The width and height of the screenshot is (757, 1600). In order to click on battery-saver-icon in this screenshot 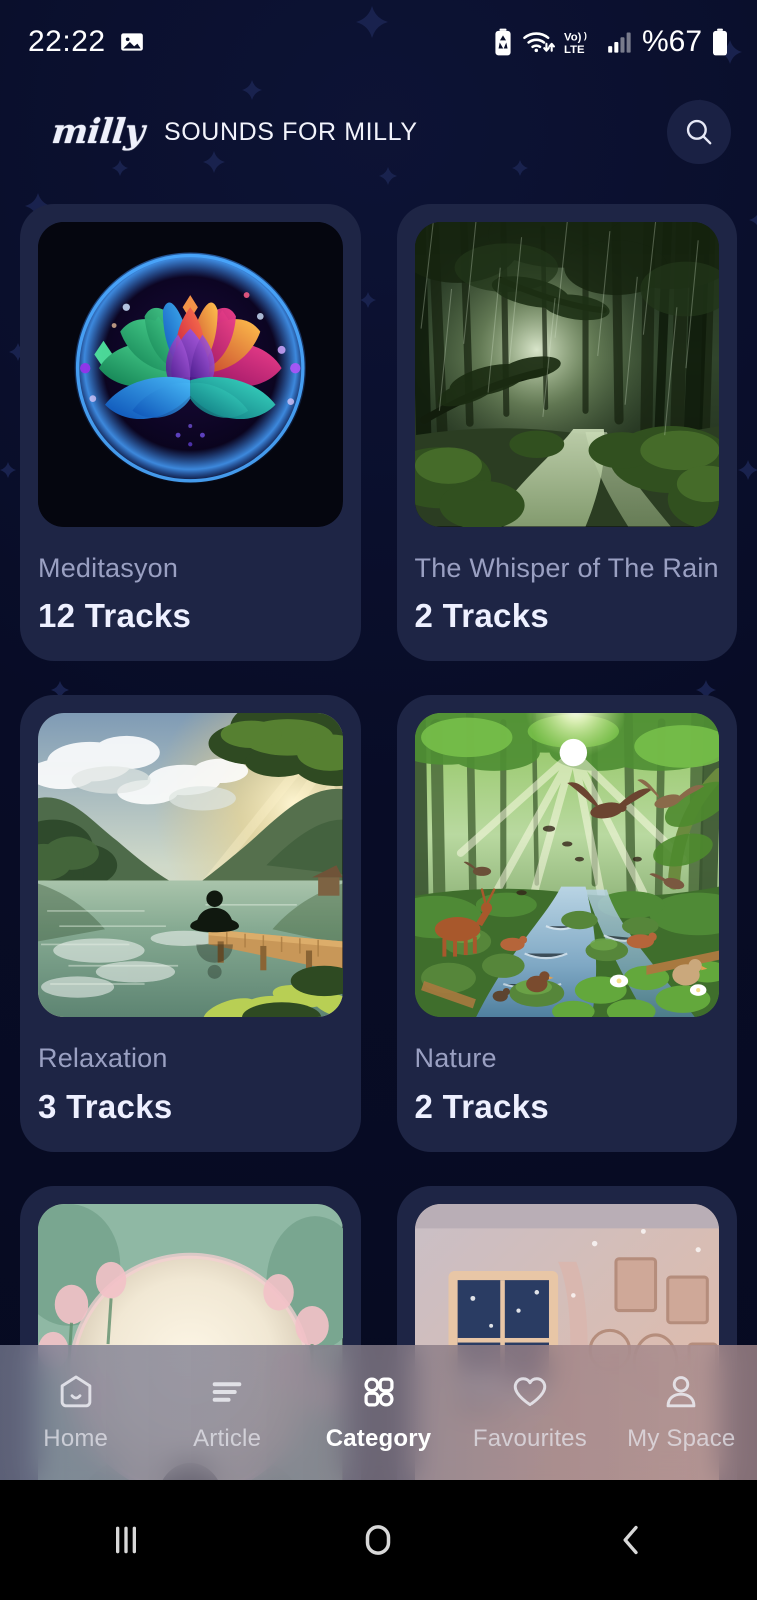, I will do `click(503, 42)`.